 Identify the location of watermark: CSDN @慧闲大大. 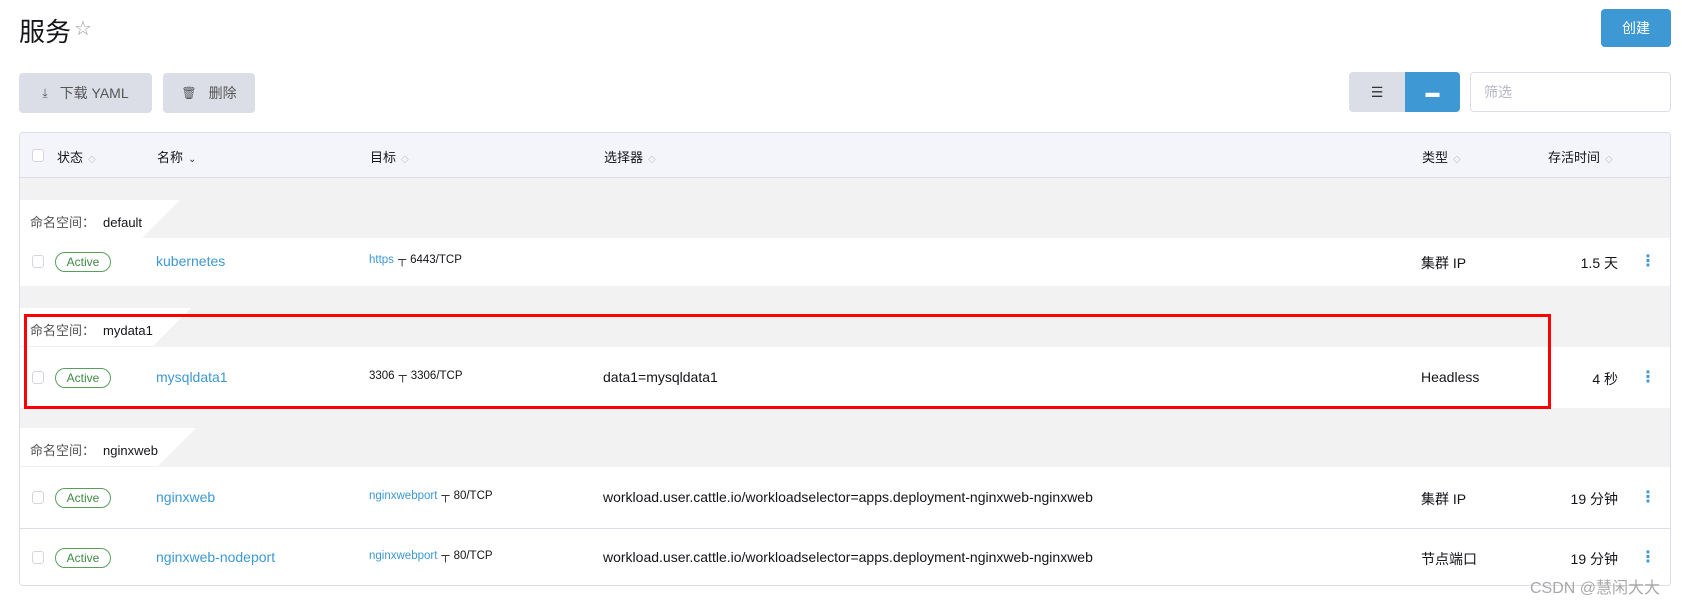
(1595, 588).